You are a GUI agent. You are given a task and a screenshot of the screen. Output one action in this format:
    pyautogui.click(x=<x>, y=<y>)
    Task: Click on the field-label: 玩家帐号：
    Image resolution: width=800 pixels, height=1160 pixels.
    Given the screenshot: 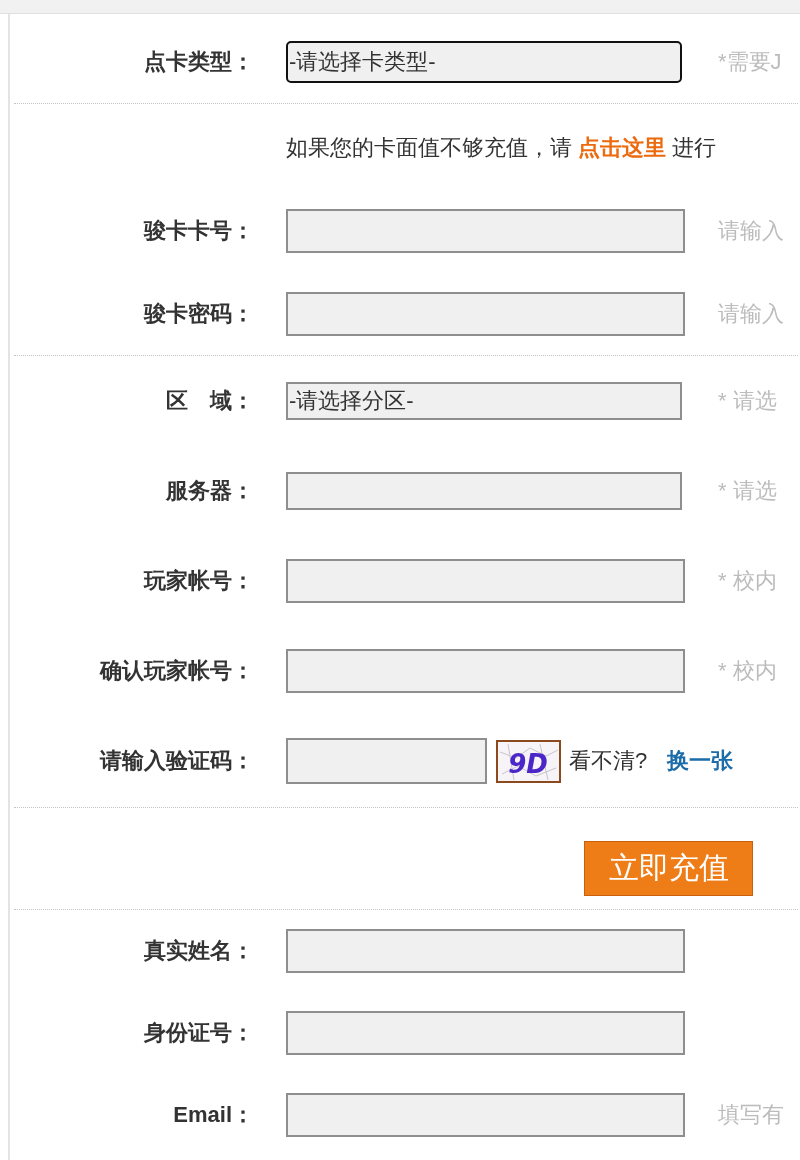 What is the action you would take?
    pyautogui.click(x=198, y=581)
    